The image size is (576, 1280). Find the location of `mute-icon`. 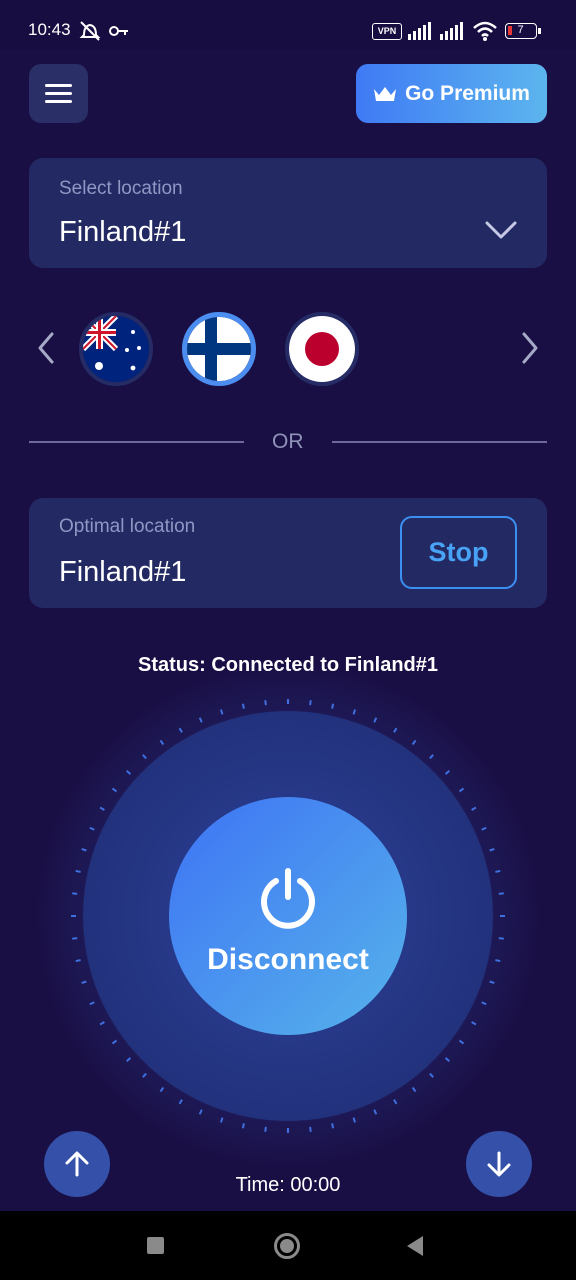

mute-icon is located at coordinates (90, 31).